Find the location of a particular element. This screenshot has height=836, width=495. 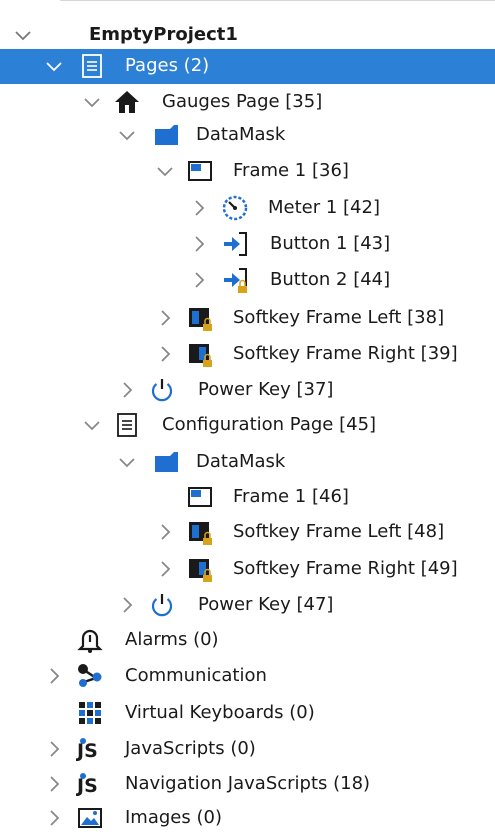

home-icon is located at coordinates (127, 102).